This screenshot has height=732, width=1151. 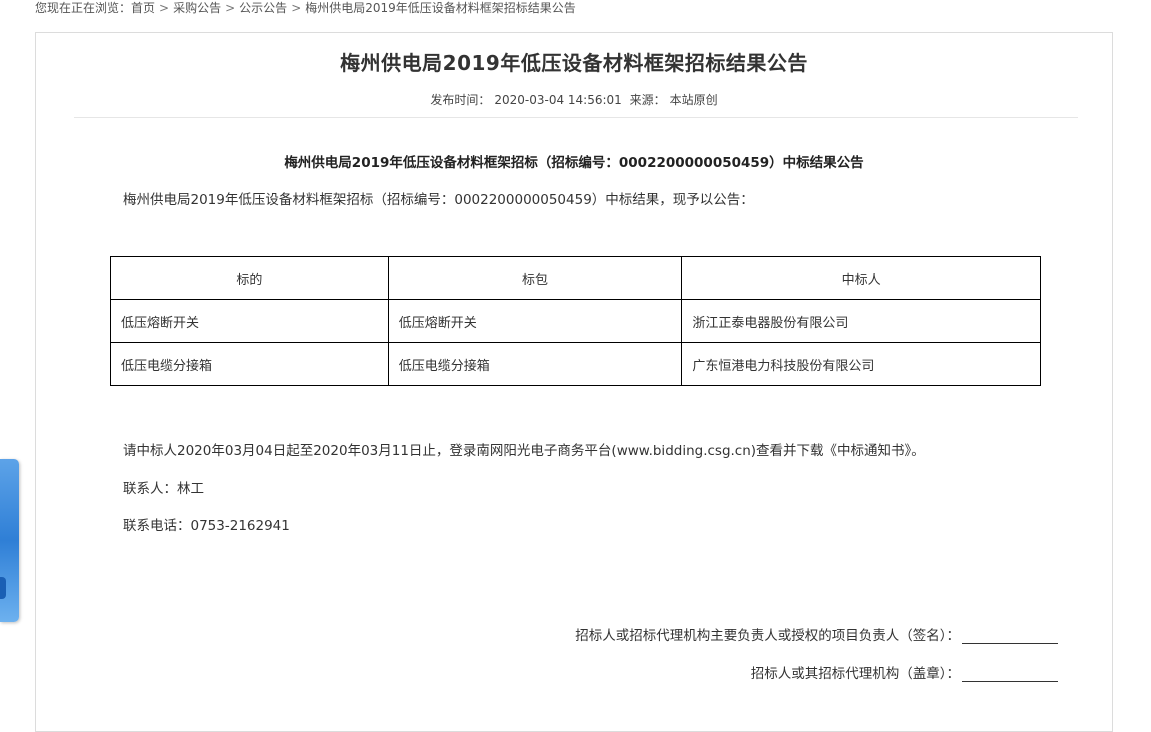 What do you see at coordinates (558, 100) in the screenshot?
I see `publish-time: 2020-03-04 14:56:01` at bounding box center [558, 100].